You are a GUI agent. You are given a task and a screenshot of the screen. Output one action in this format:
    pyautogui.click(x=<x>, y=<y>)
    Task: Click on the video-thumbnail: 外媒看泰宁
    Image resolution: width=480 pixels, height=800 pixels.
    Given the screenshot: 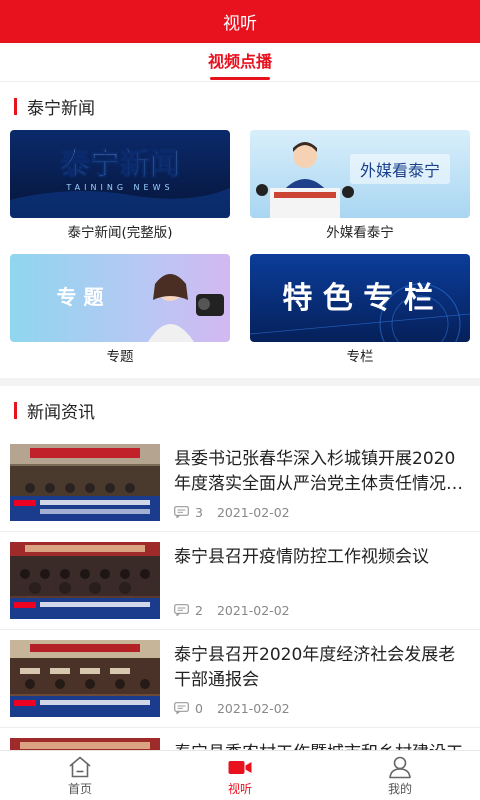 What is the action you would take?
    pyautogui.click(x=360, y=174)
    